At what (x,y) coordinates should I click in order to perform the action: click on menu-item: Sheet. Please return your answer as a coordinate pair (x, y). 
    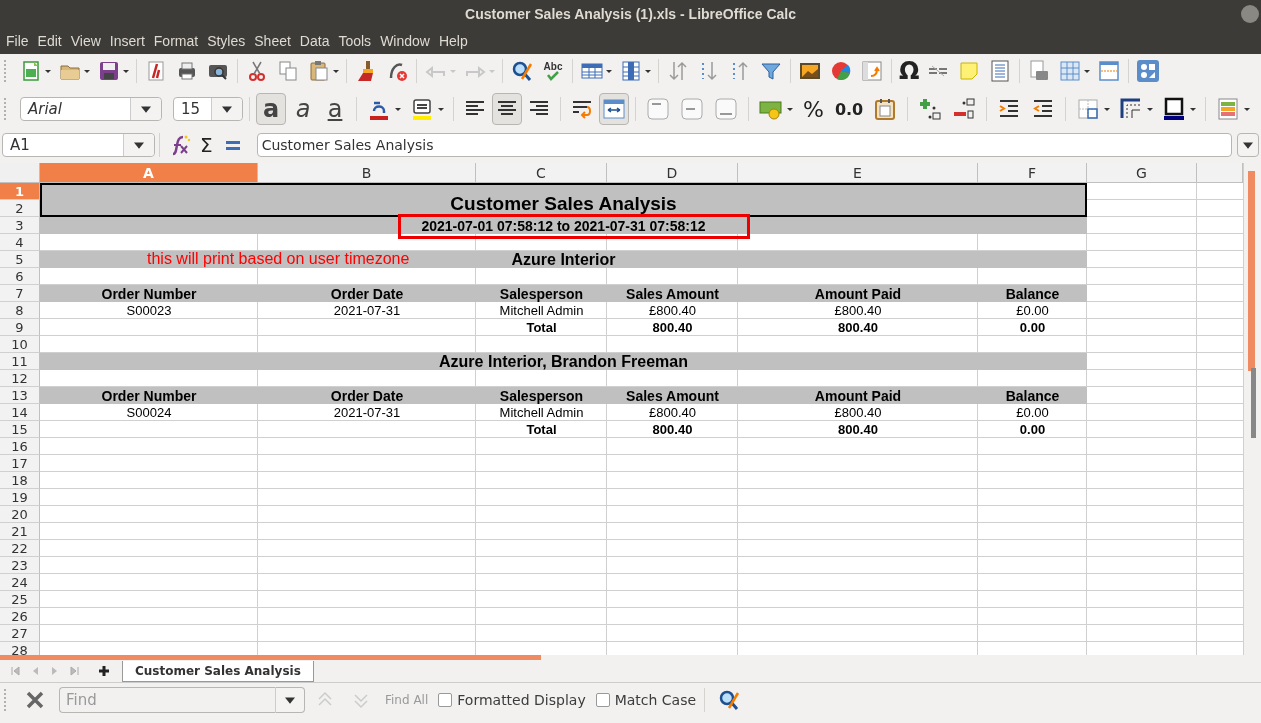
    Looking at the image, I should click on (273, 41).